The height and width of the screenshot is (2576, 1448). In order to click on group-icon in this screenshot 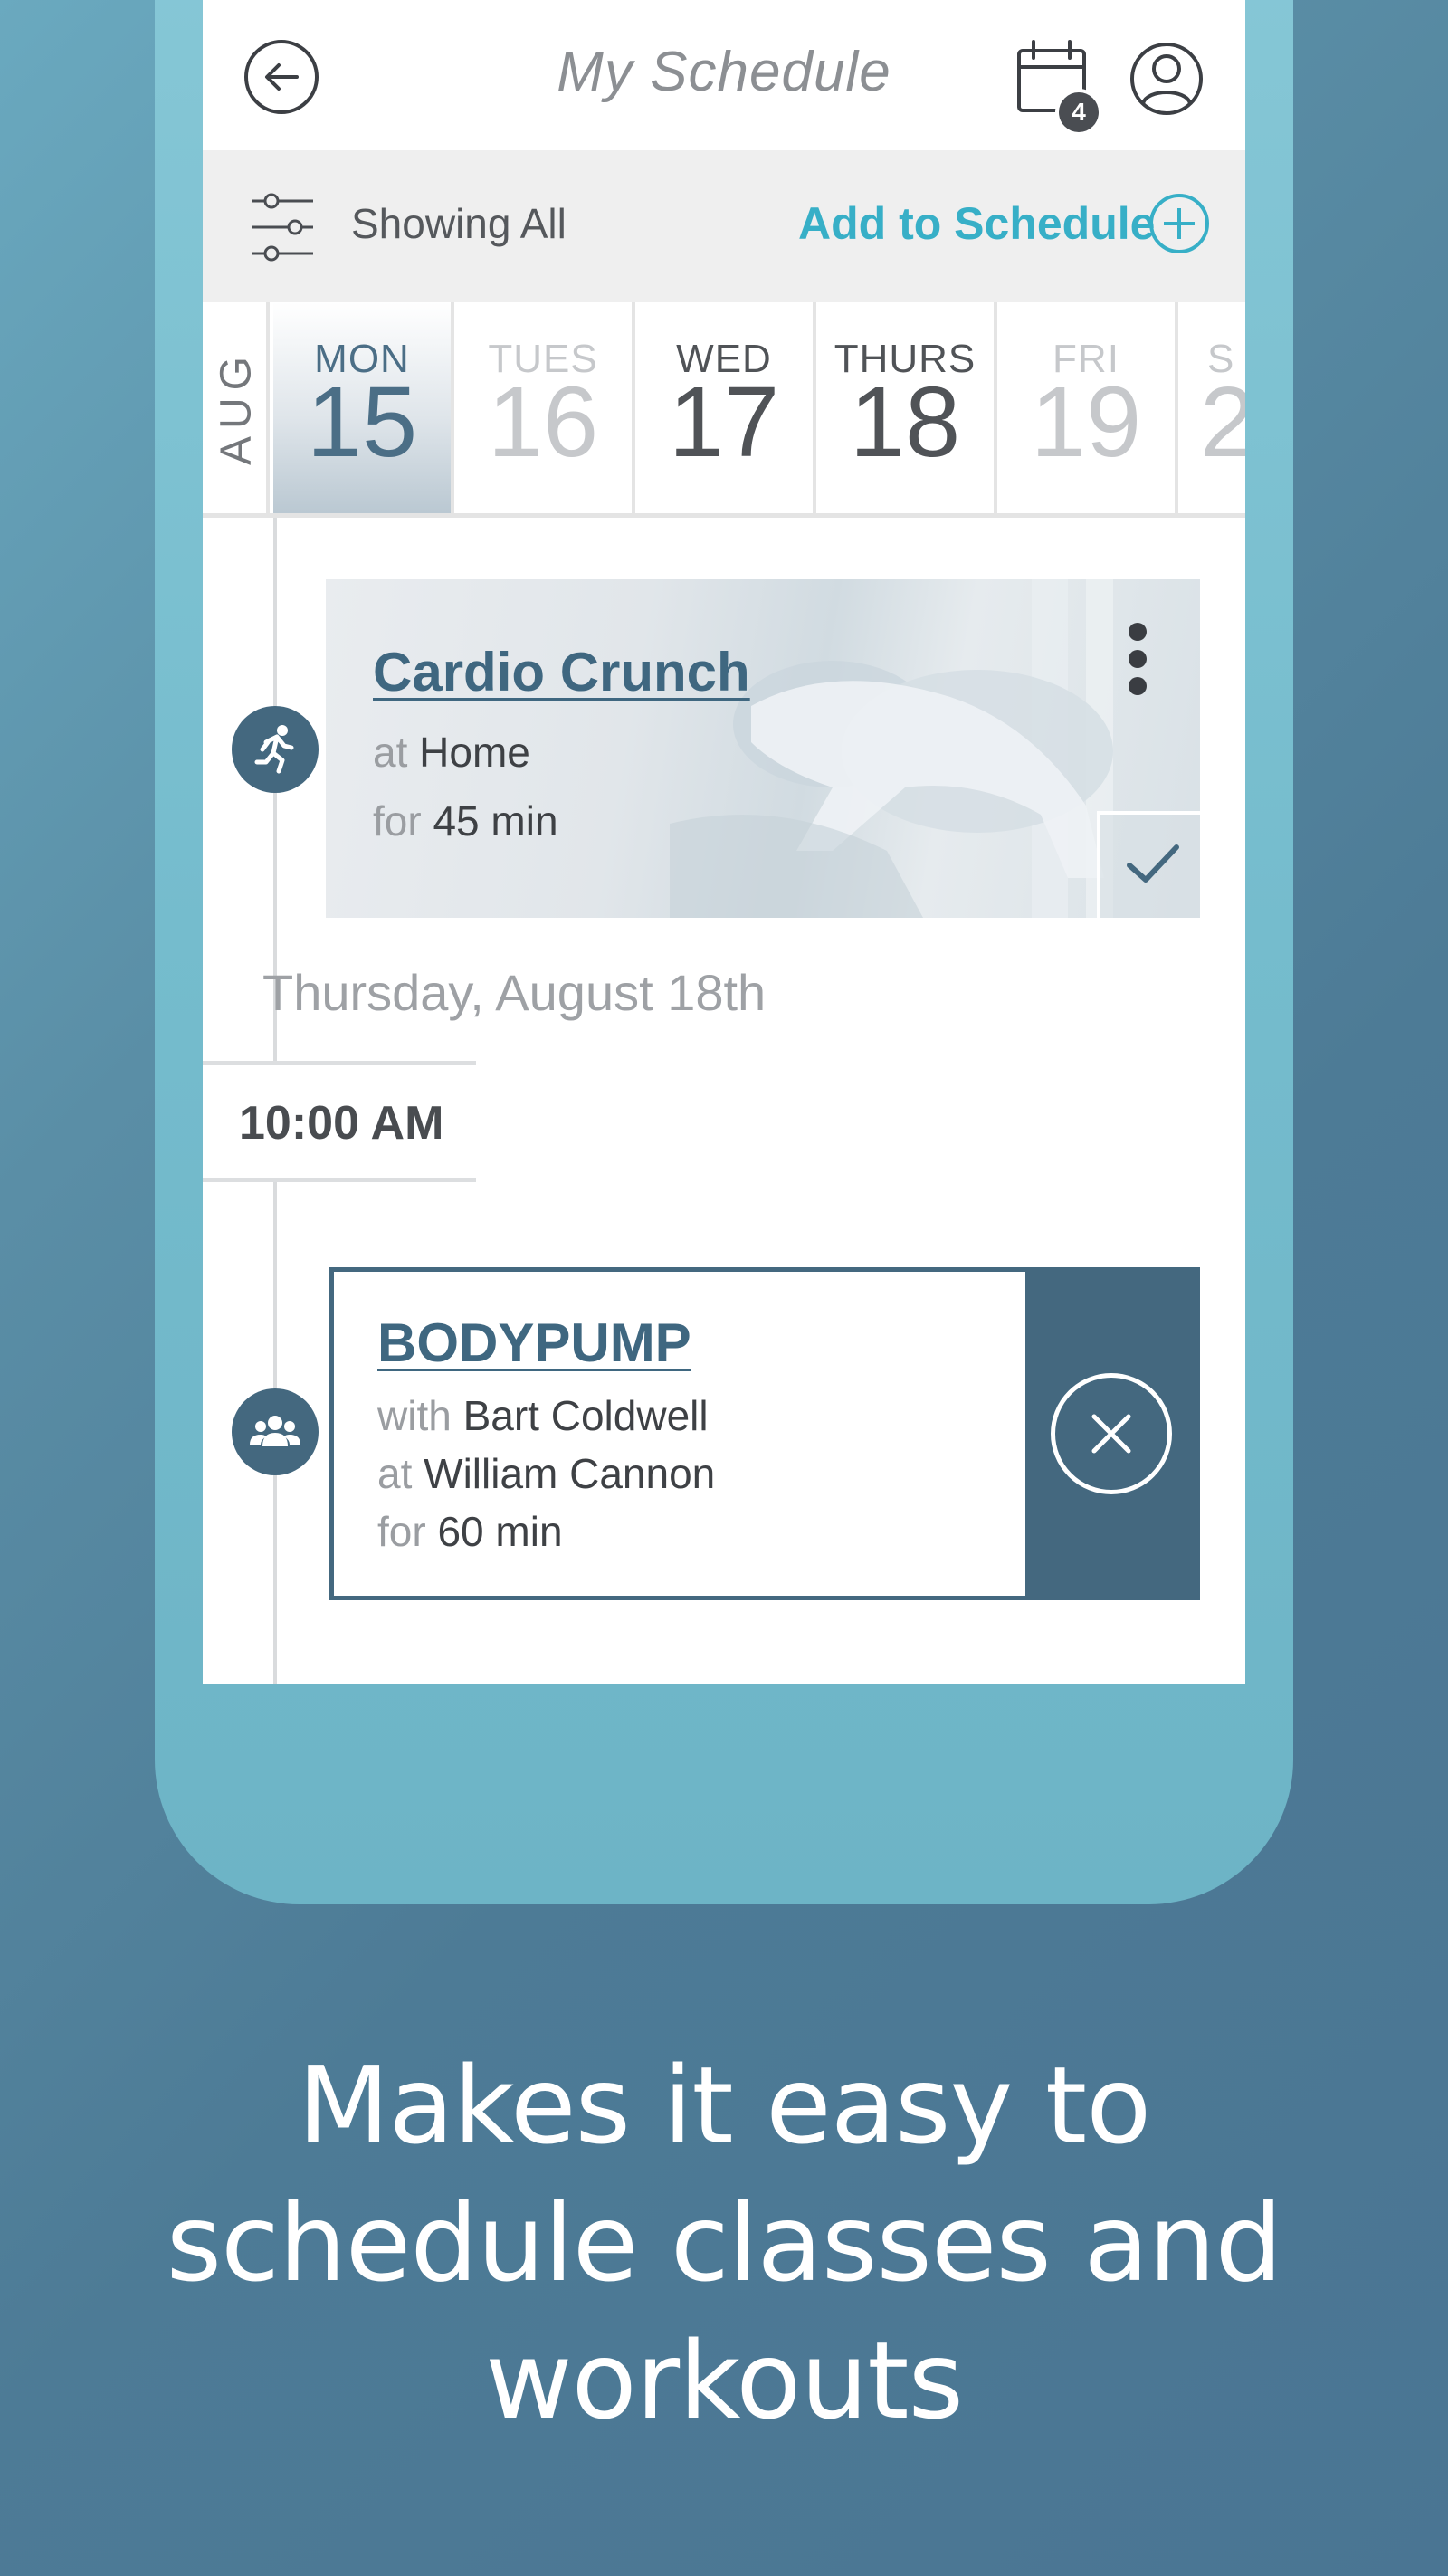, I will do `click(275, 1431)`.